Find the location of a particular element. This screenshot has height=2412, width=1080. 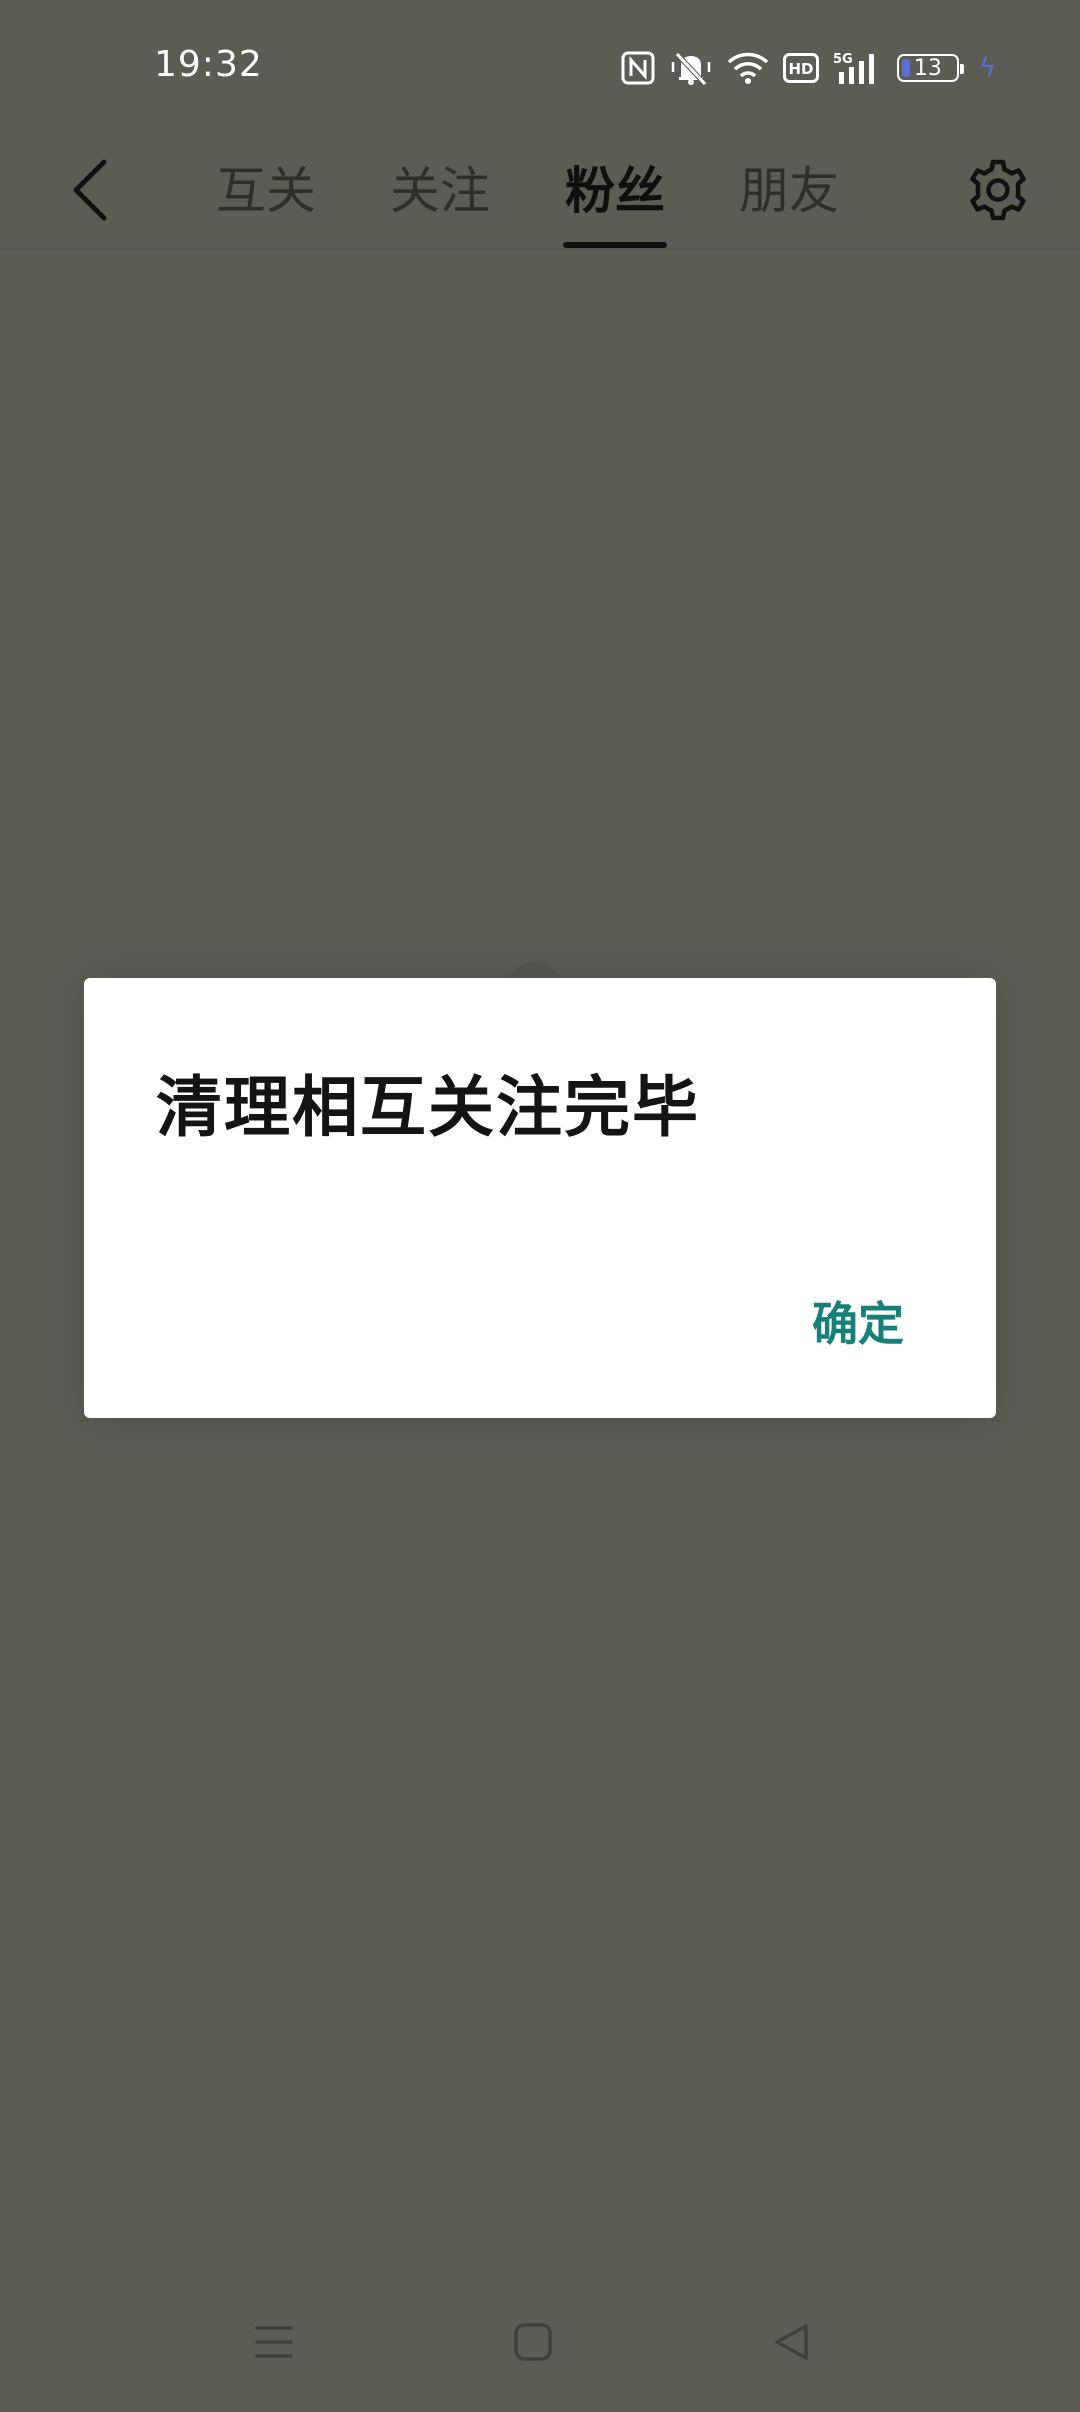

hd-label: HD is located at coordinates (800, 69).